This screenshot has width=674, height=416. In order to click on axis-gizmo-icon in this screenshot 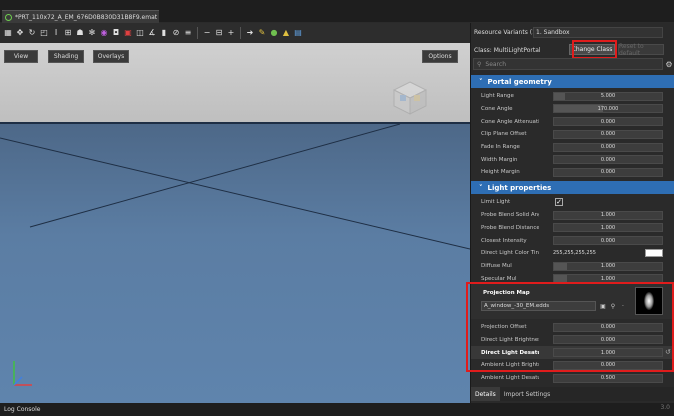, I will do `click(22, 373)`.